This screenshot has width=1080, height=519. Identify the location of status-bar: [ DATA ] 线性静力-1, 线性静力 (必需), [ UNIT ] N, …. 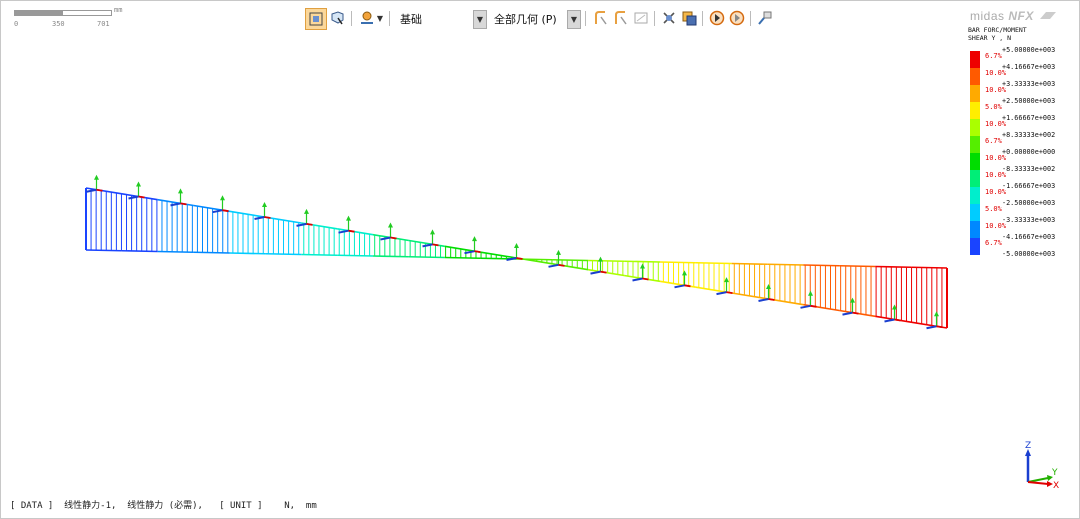
(163, 506).